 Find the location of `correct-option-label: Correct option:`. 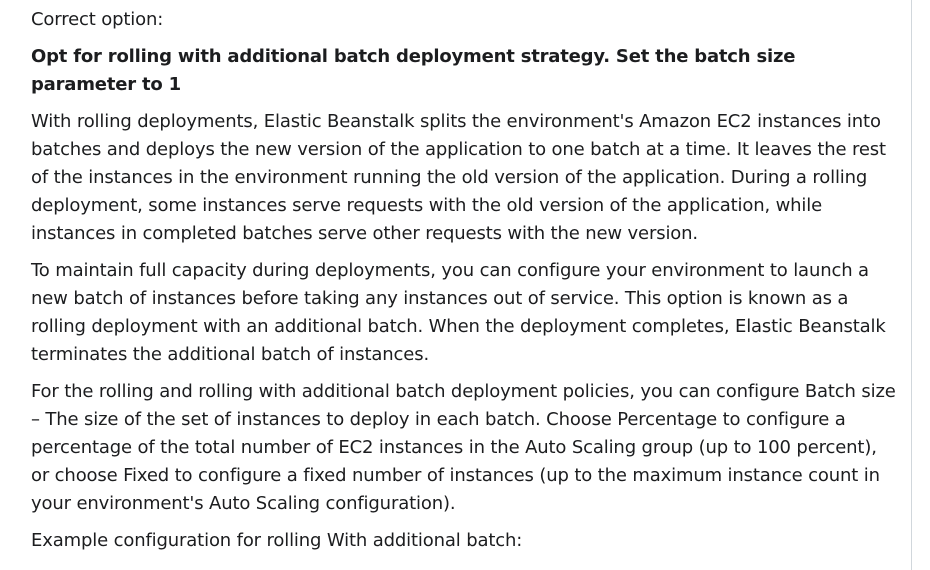

correct-option-label: Correct option: is located at coordinates (97, 19).